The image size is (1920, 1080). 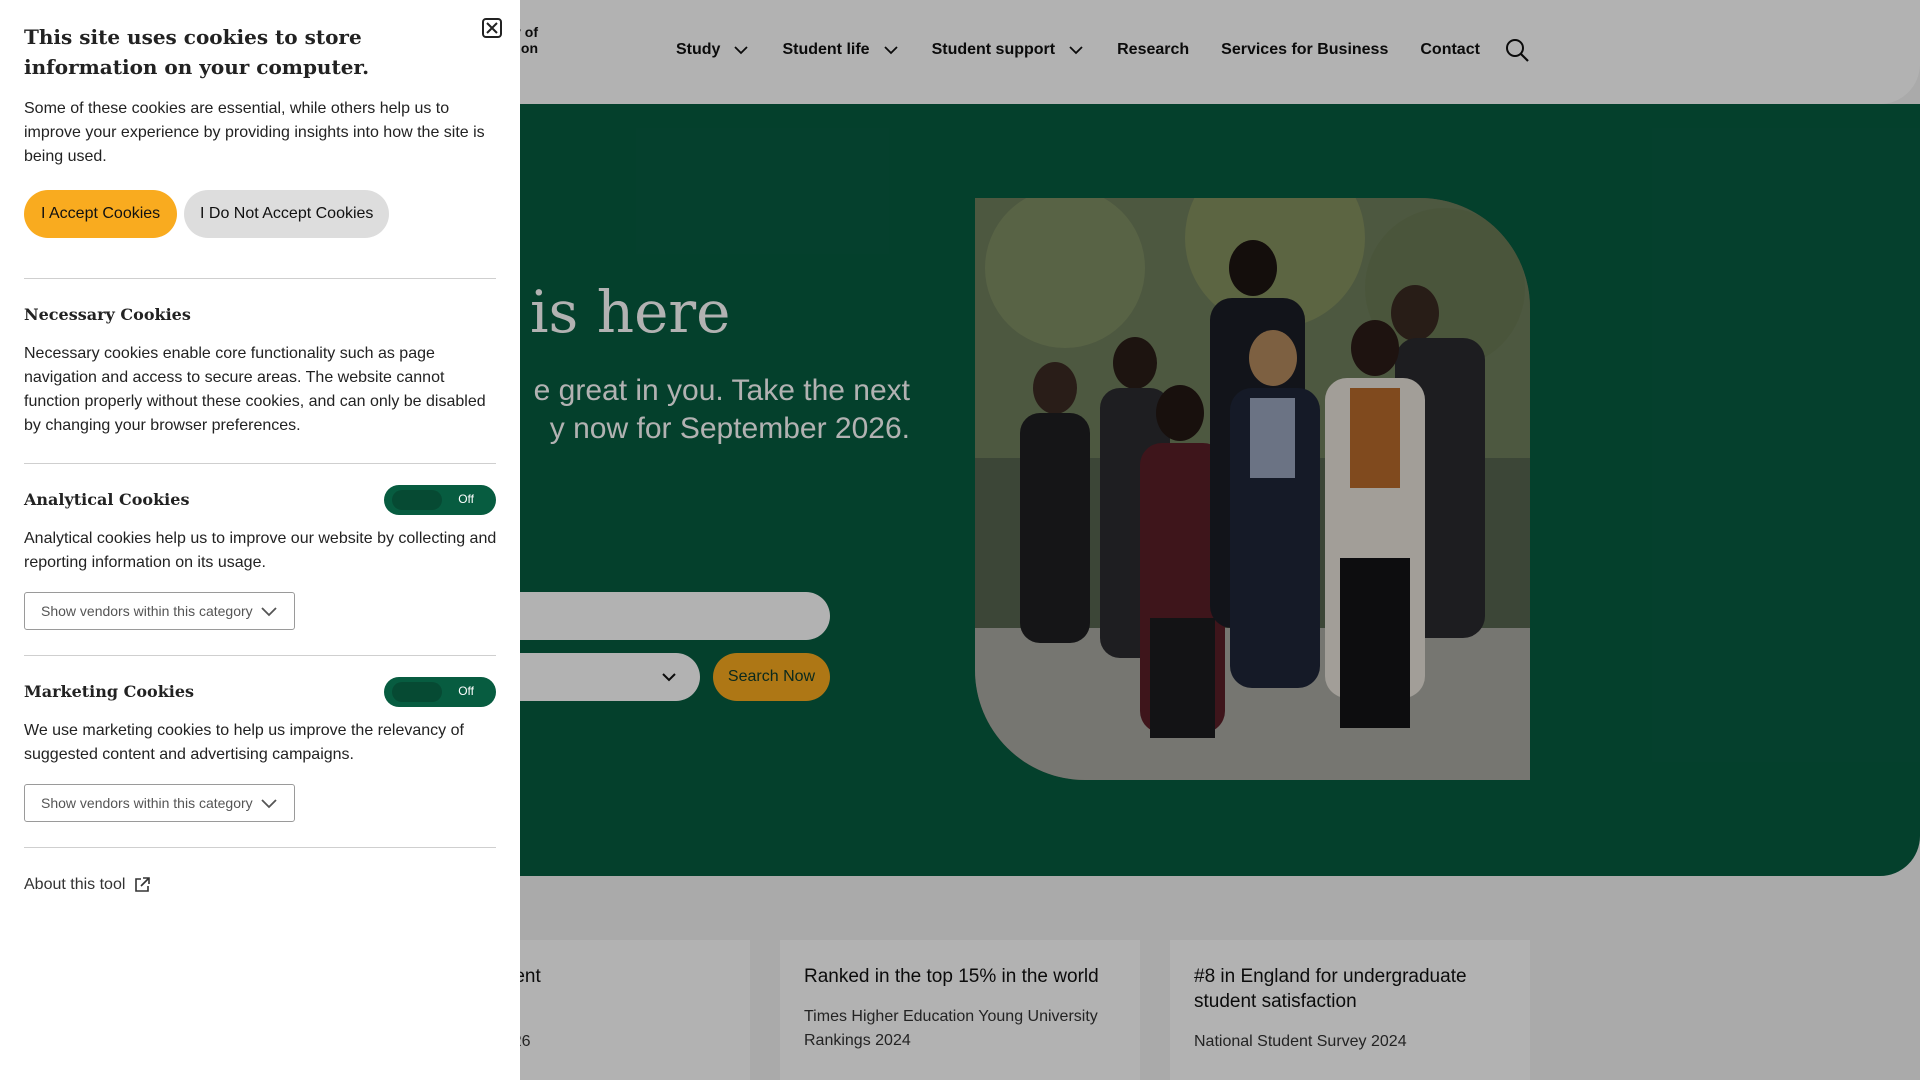 I want to click on marketing-cookies-toggle: Off, so click(x=440, y=692).